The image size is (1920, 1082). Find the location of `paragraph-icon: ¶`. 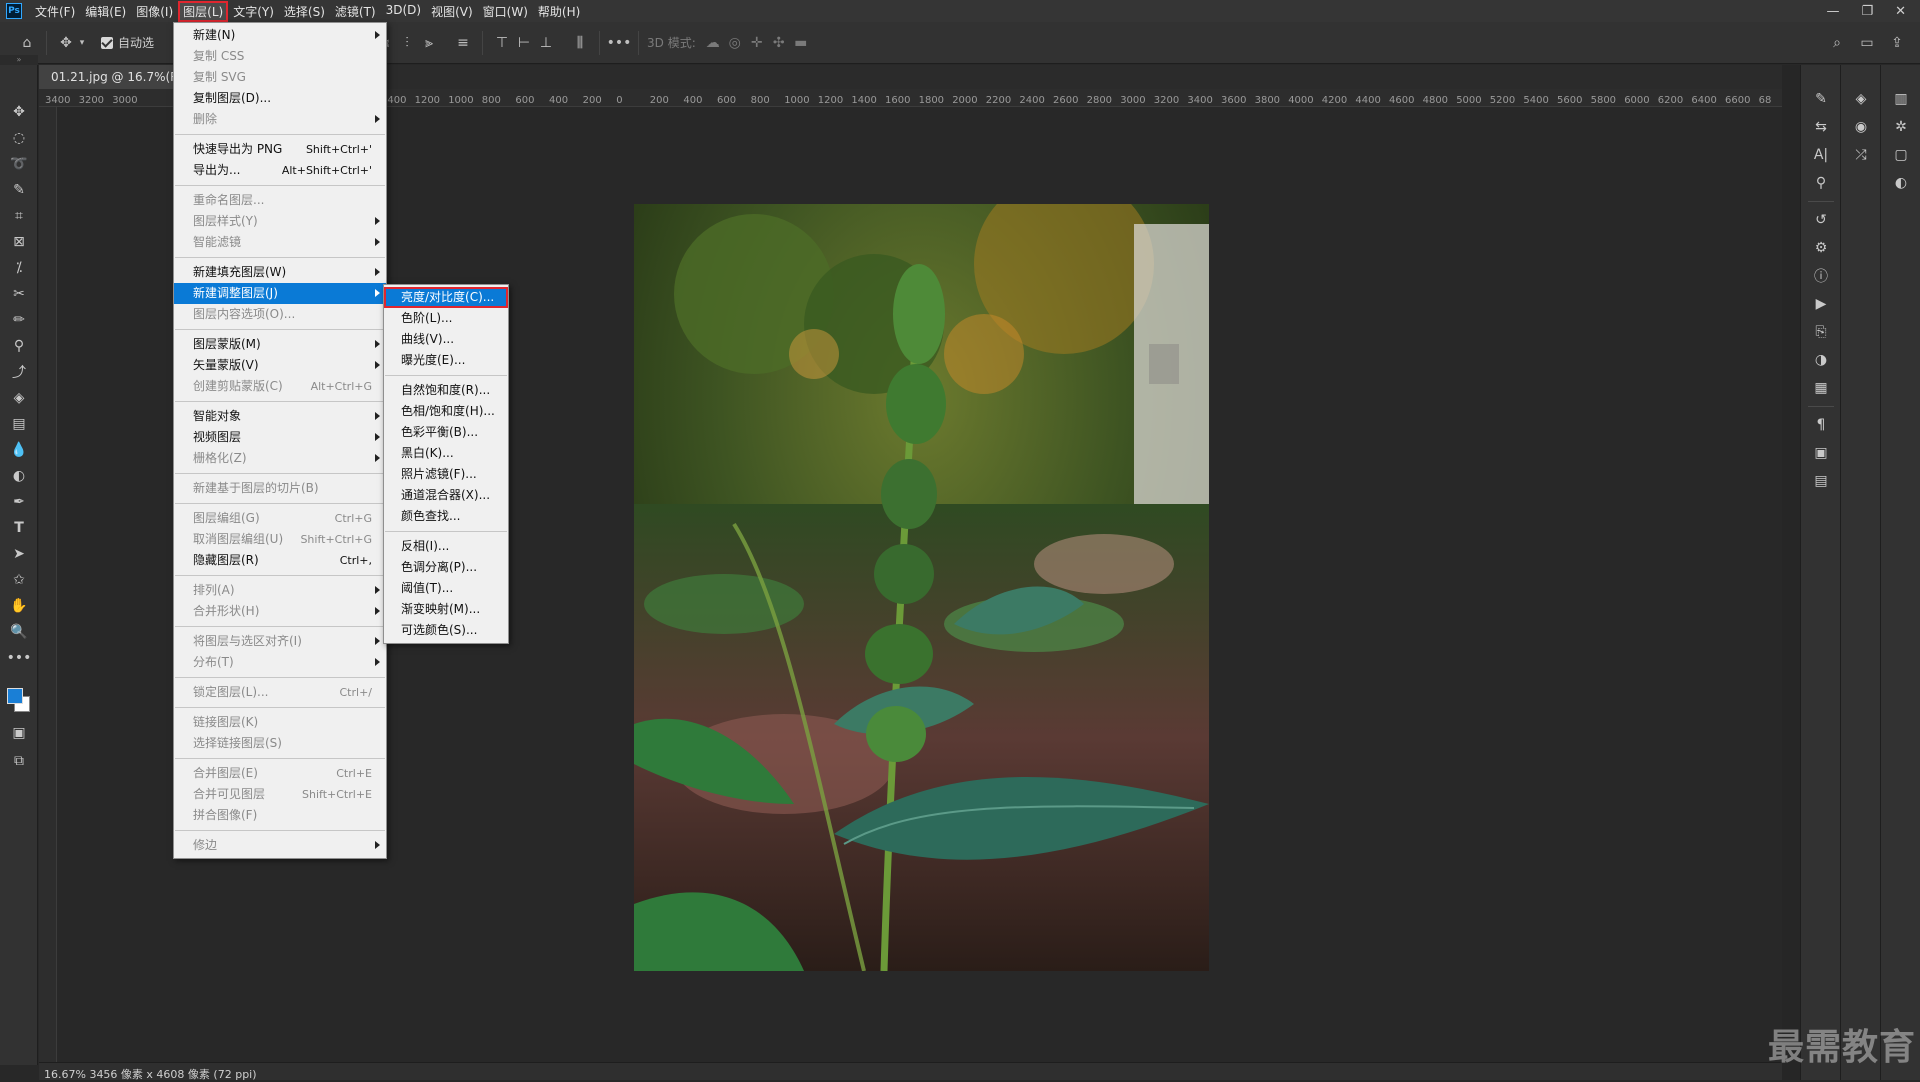

paragraph-icon: ¶ is located at coordinates (1821, 425).